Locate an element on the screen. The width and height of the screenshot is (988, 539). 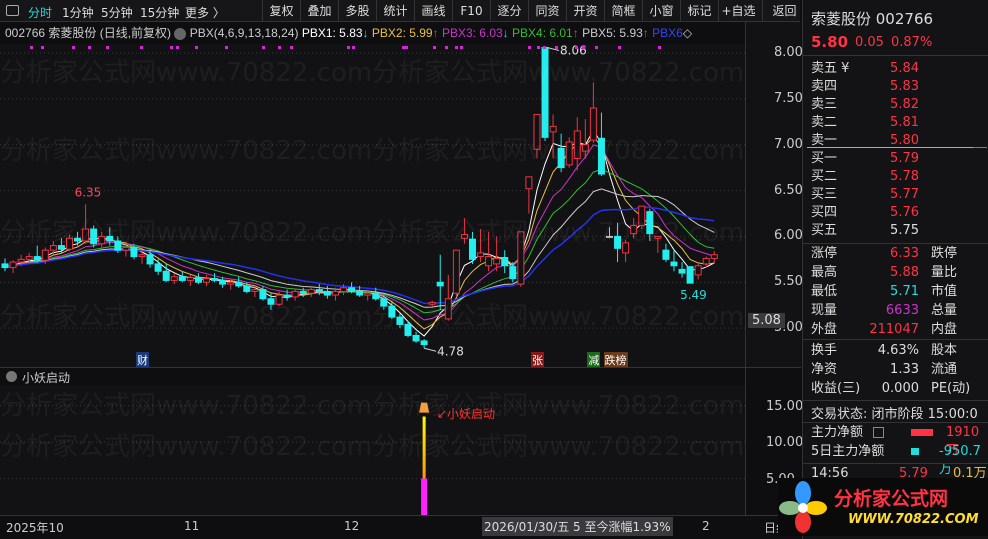
stat-value: 6.33 is located at coordinates (904, 253).